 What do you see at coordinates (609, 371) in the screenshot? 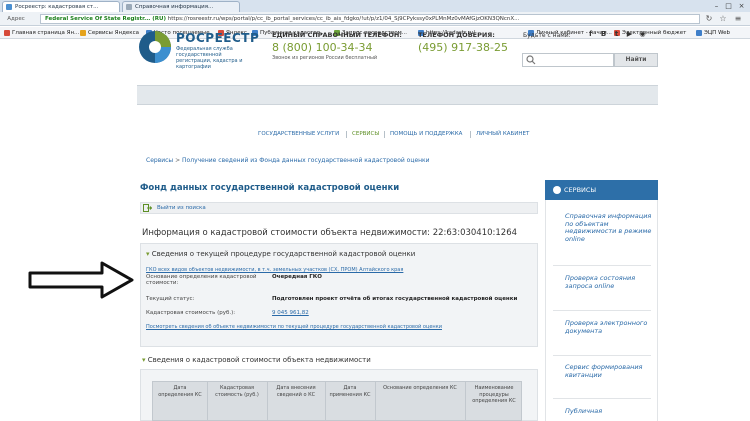
I see `sidebar-item-receipt: Сервис формирования квитанции` at bounding box center [609, 371].